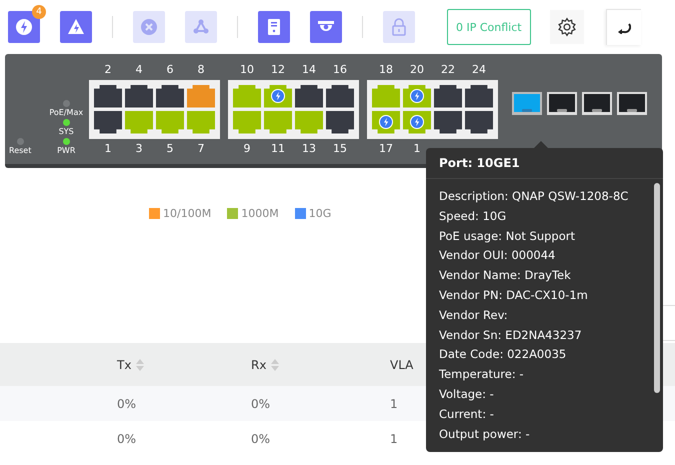  Describe the element at coordinates (247, 148) in the screenshot. I see `port-number: 9` at that location.